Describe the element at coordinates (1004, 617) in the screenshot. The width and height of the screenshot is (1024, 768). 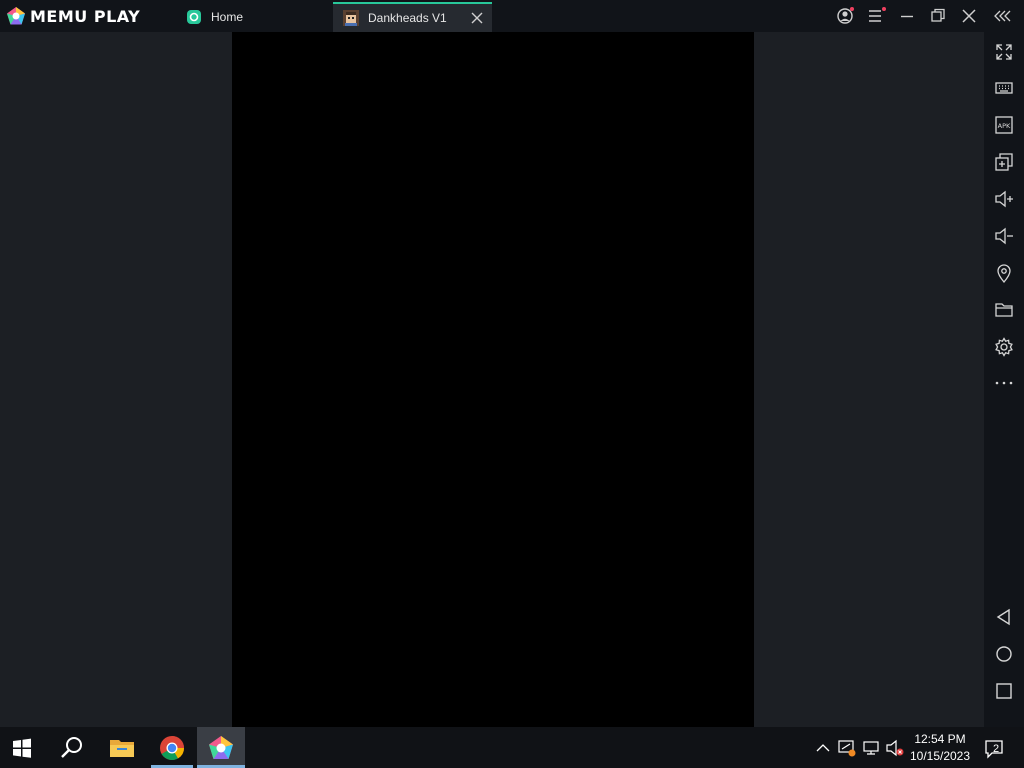
I see `back-icon` at that location.